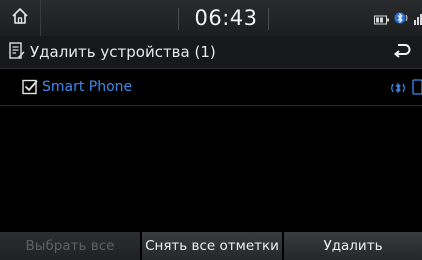  I want to click on clock: 06:43, so click(226, 18).